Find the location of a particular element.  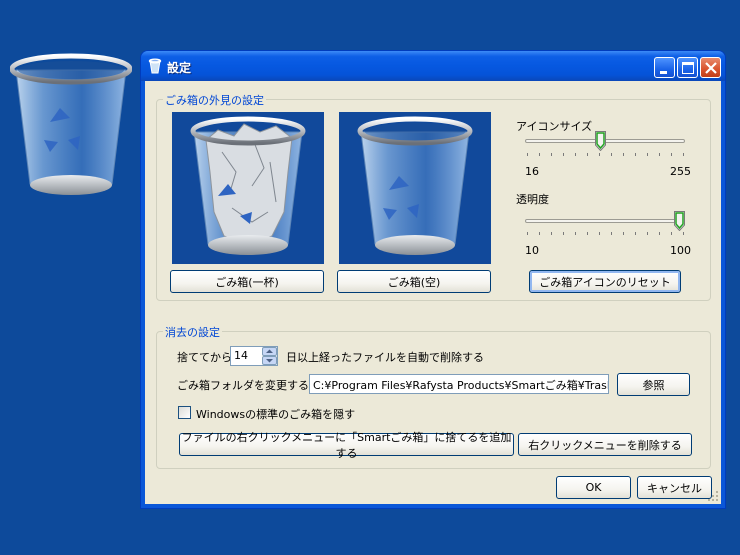

icon-size-max: 255 is located at coordinates (680, 171).